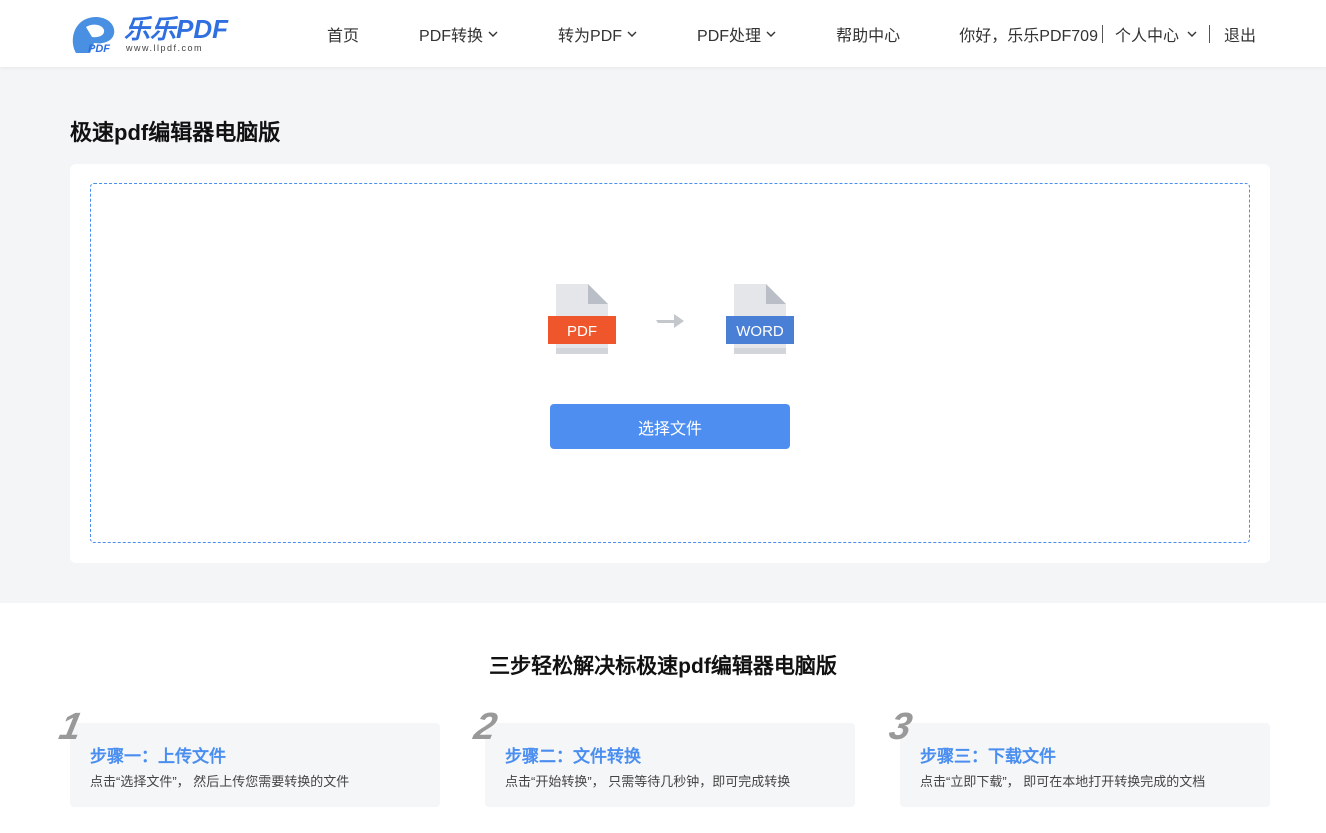 The height and width of the screenshot is (833, 1326). I want to click on nav-item-pdf-process: PDF处理, so click(736, 34).